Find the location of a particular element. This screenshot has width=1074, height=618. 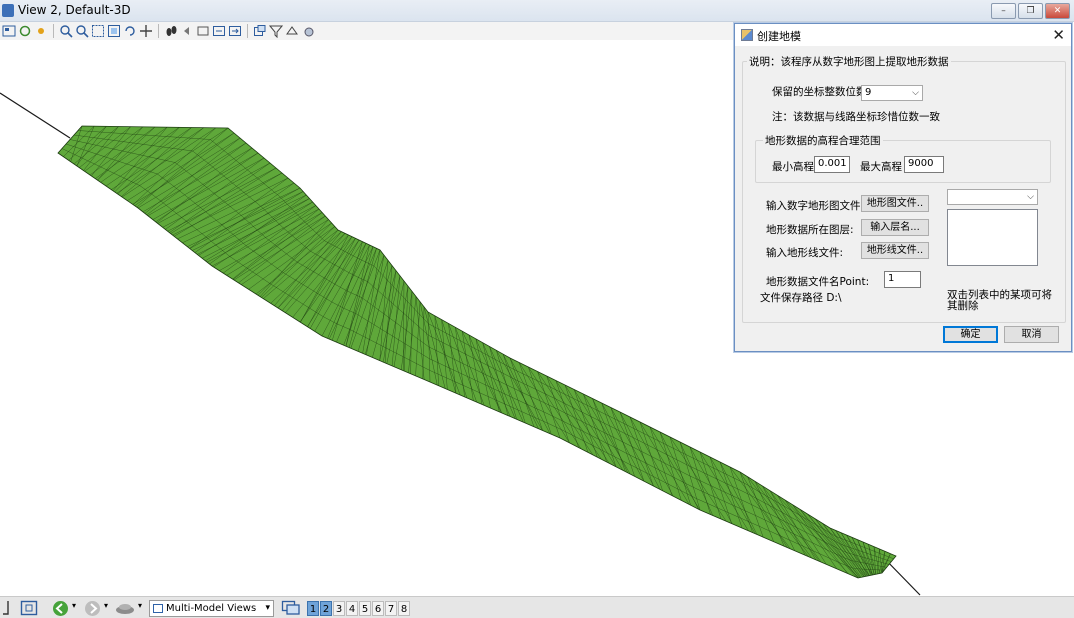

dialog-title-bar: 创建地模 ✕ is located at coordinates (903, 35).